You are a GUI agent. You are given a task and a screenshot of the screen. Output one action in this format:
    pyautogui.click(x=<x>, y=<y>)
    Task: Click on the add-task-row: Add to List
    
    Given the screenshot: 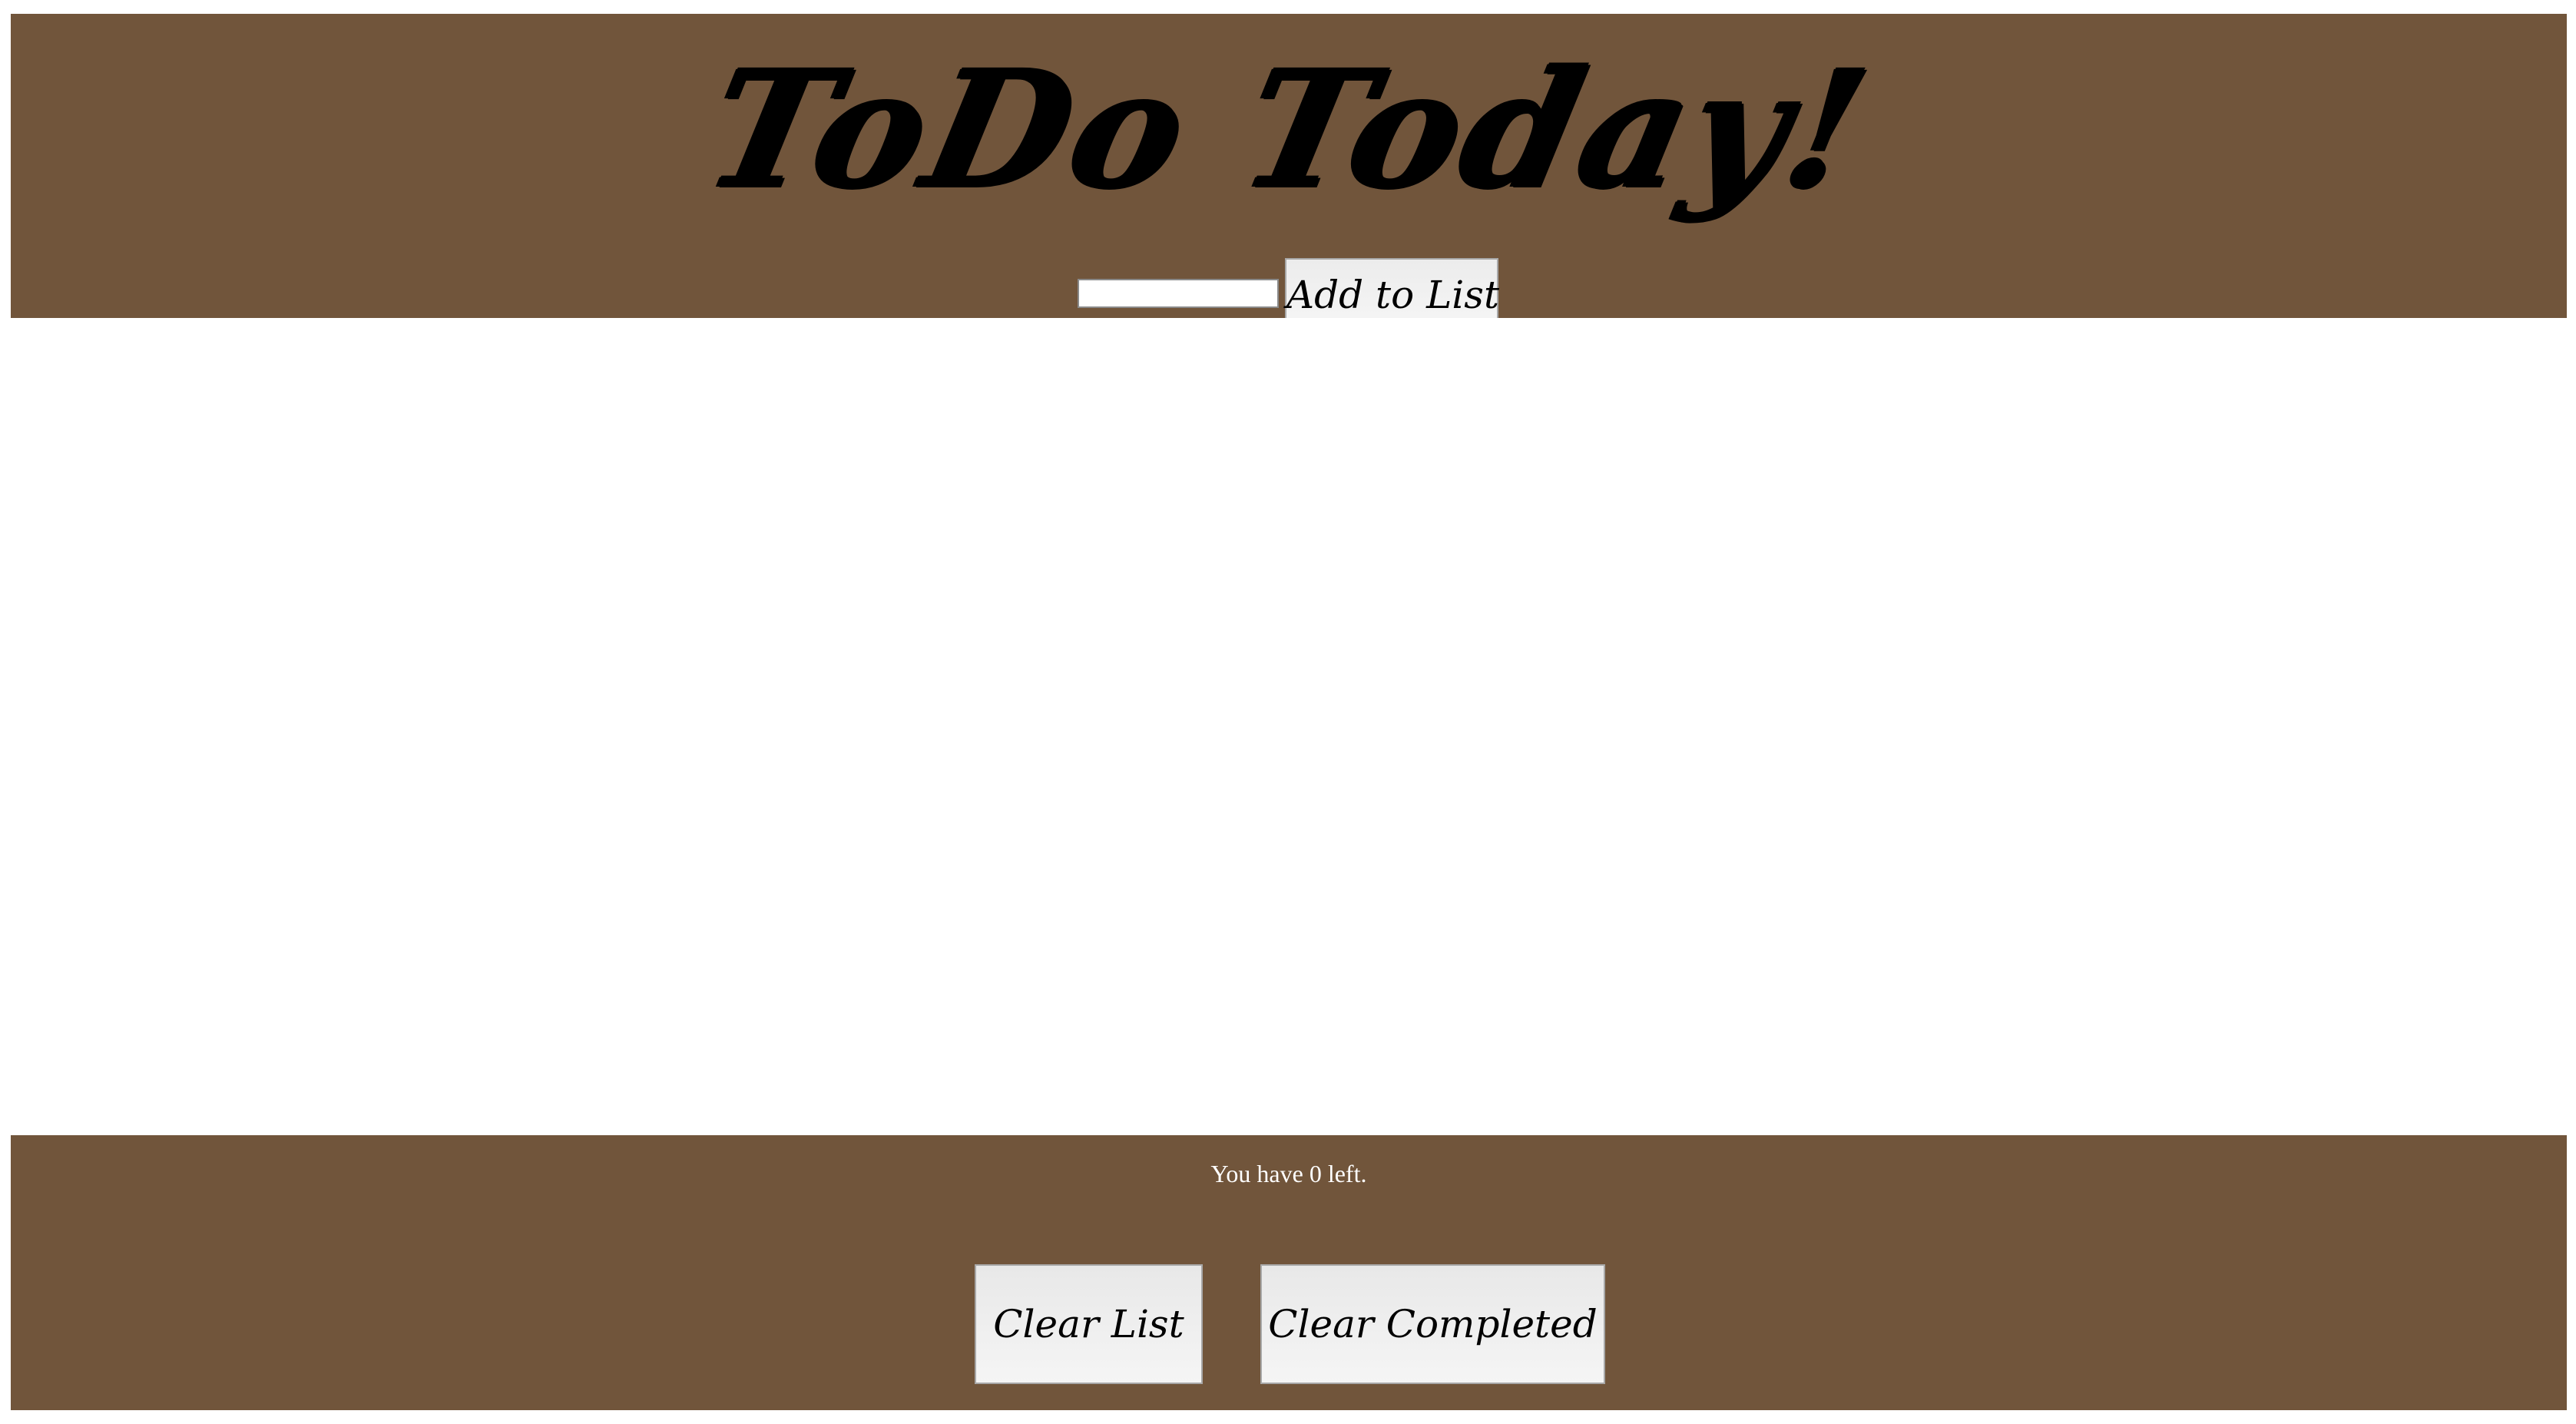 What is the action you would take?
    pyautogui.click(x=1289, y=288)
    